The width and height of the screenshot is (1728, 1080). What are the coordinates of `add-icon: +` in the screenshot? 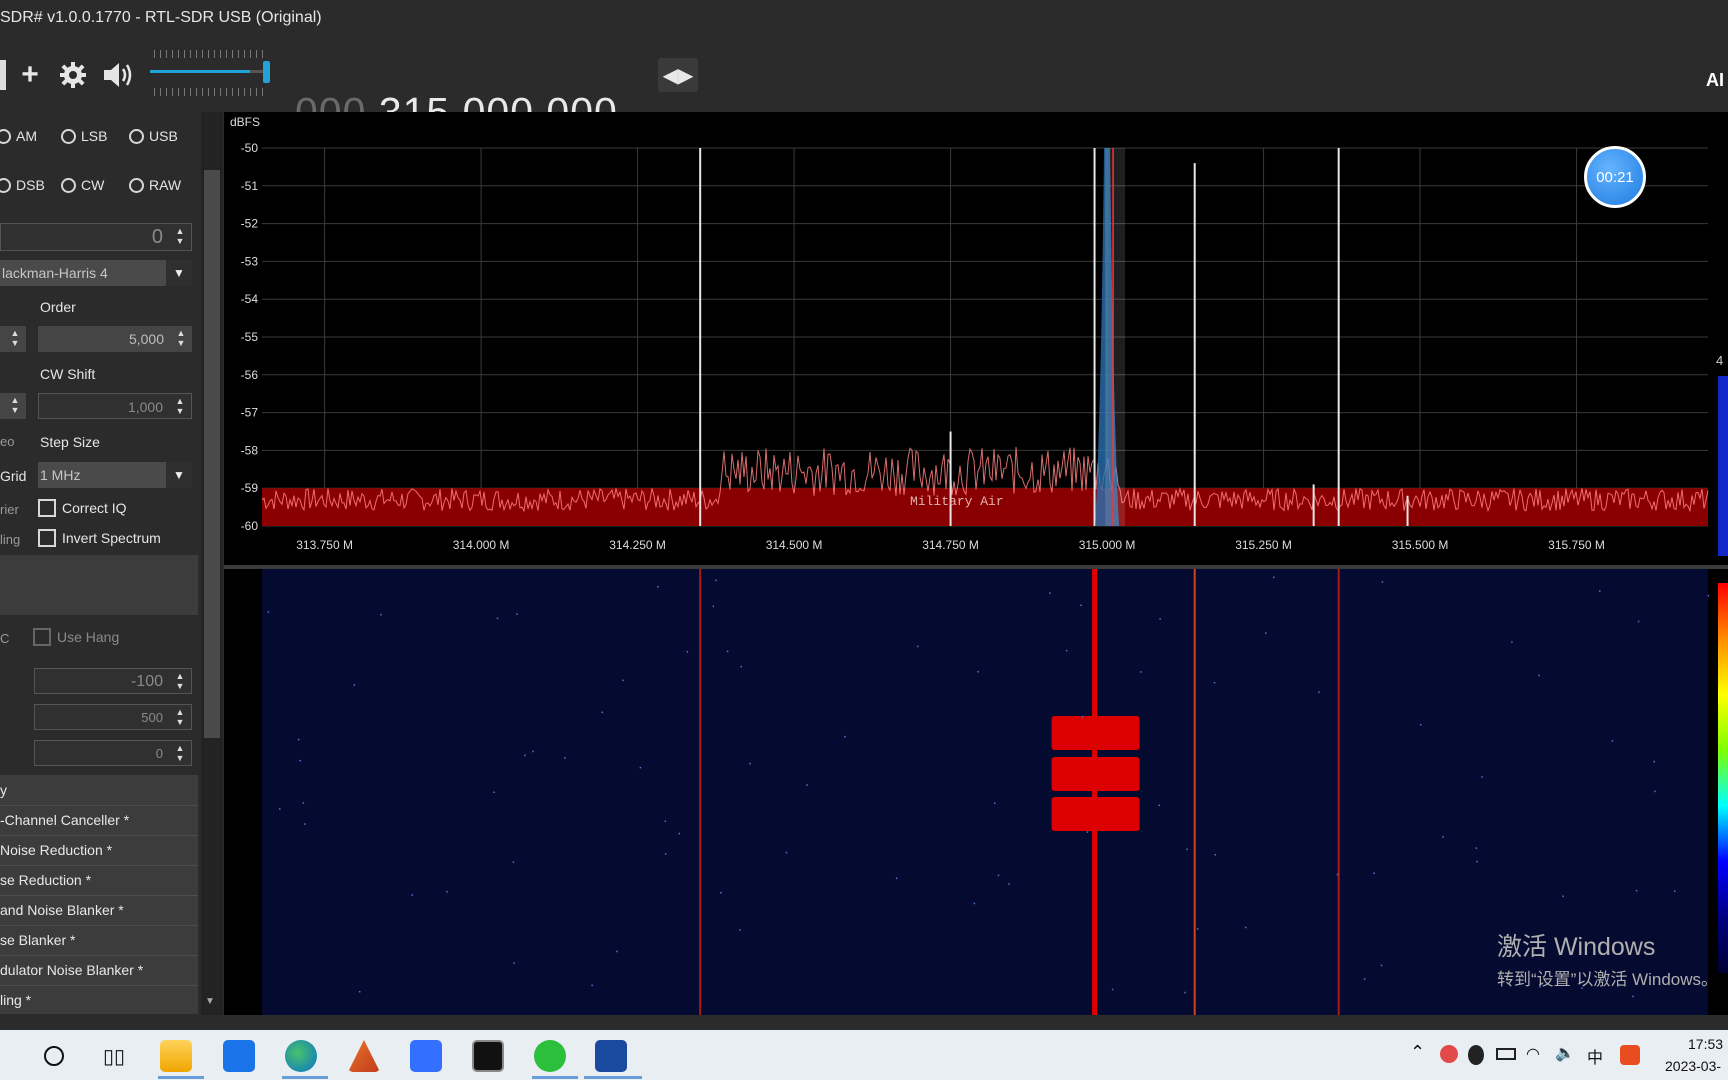 It's located at (30, 75).